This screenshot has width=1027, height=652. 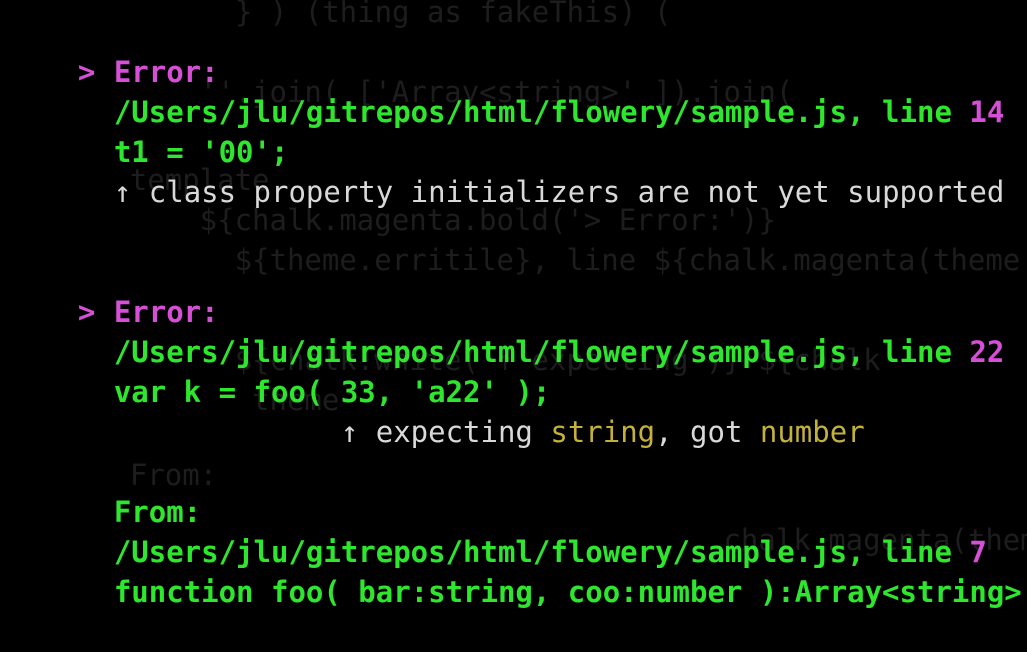 I want to click on line-number: 7, so click(x=978, y=552).